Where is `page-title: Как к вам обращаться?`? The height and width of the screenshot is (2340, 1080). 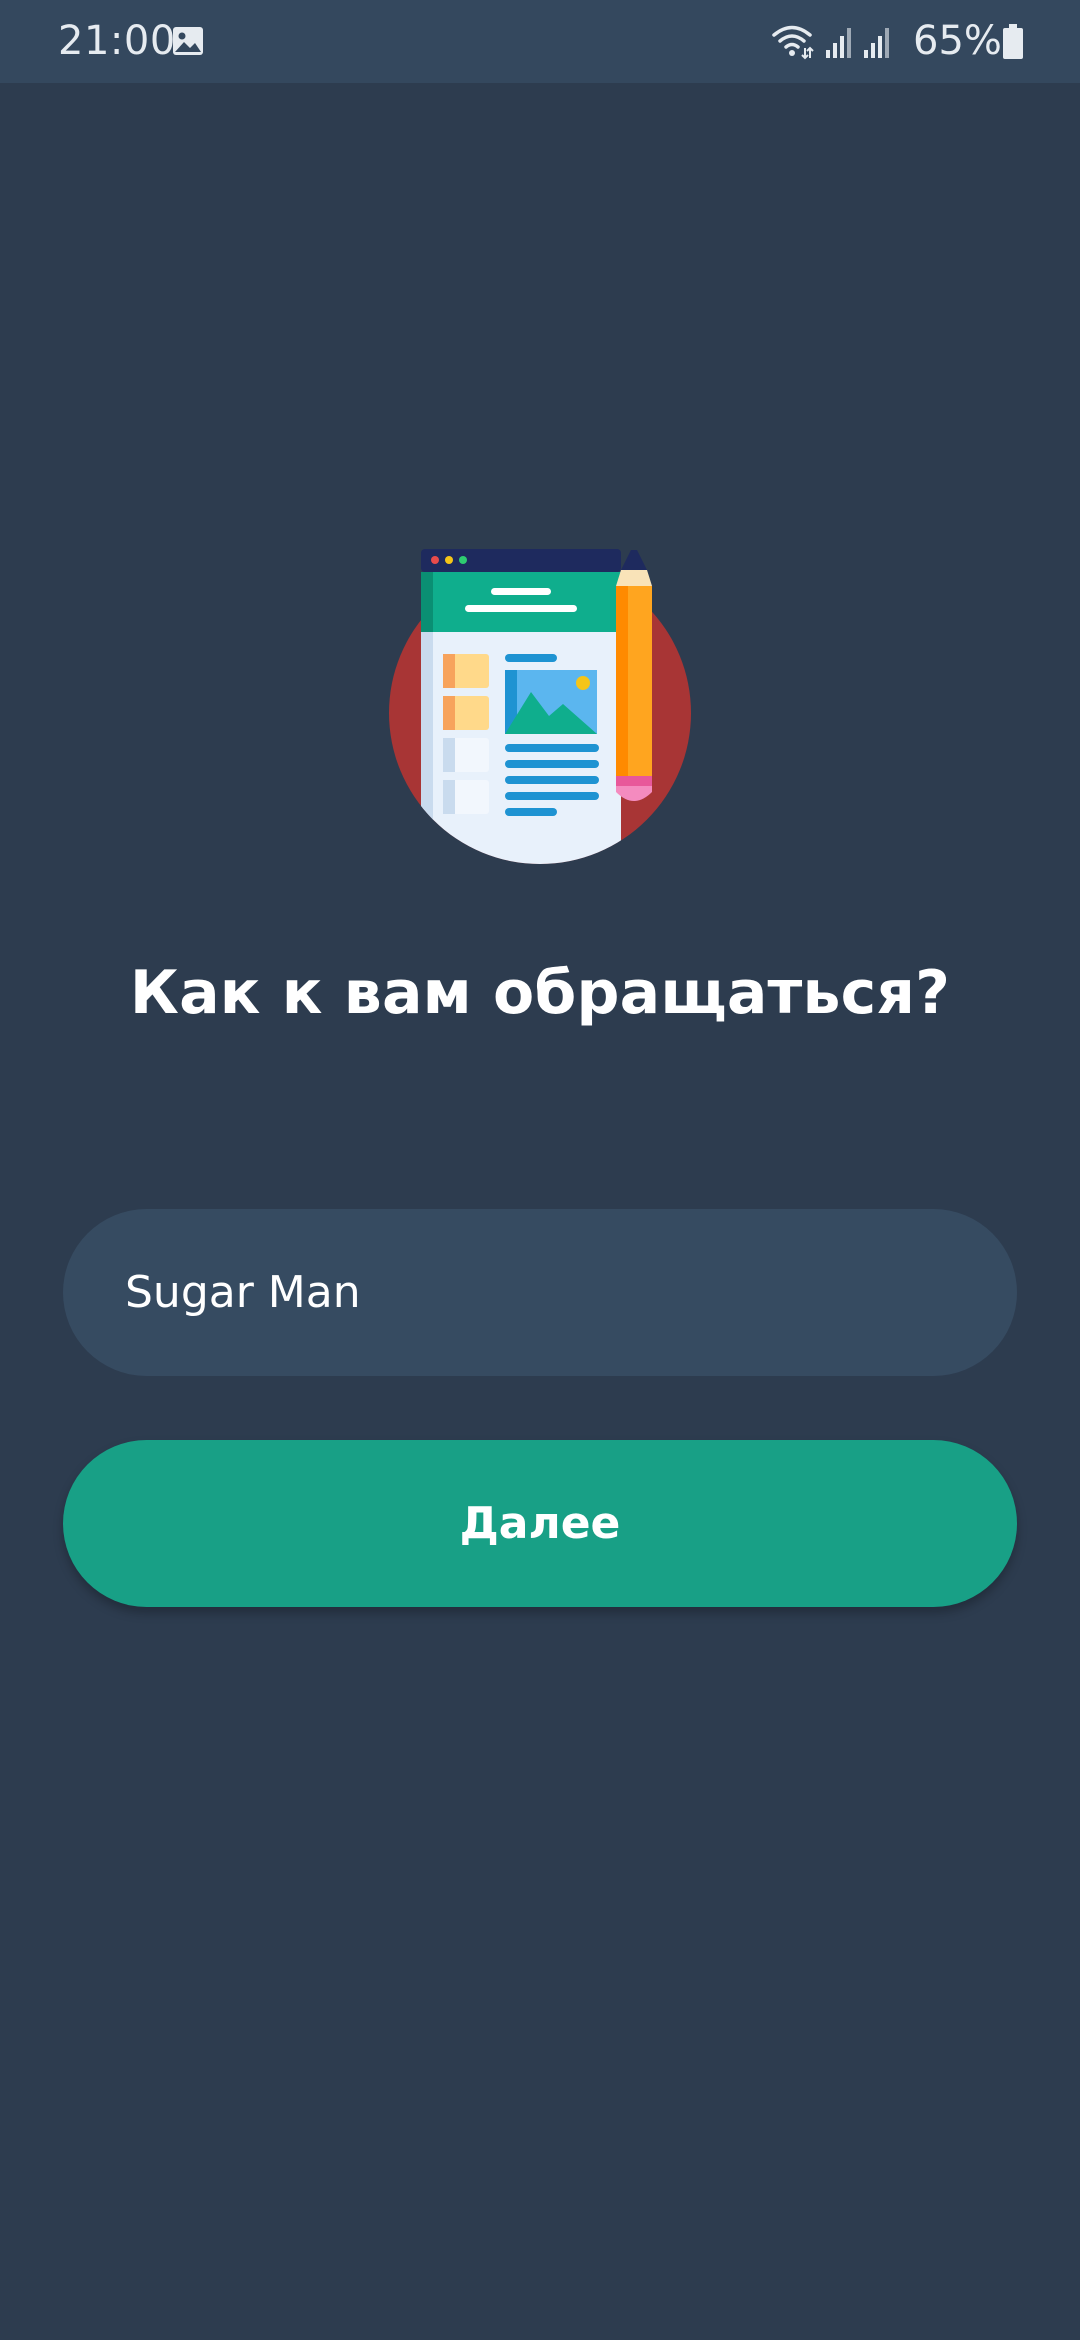
page-title: Как к вам обращаться? is located at coordinates (540, 993).